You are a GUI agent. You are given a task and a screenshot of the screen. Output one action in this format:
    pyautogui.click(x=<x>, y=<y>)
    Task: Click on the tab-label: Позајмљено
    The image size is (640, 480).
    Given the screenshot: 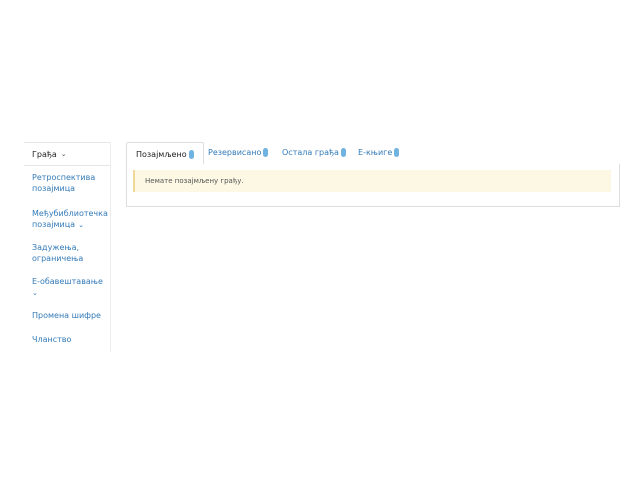 What is the action you would take?
    pyautogui.click(x=161, y=154)
    